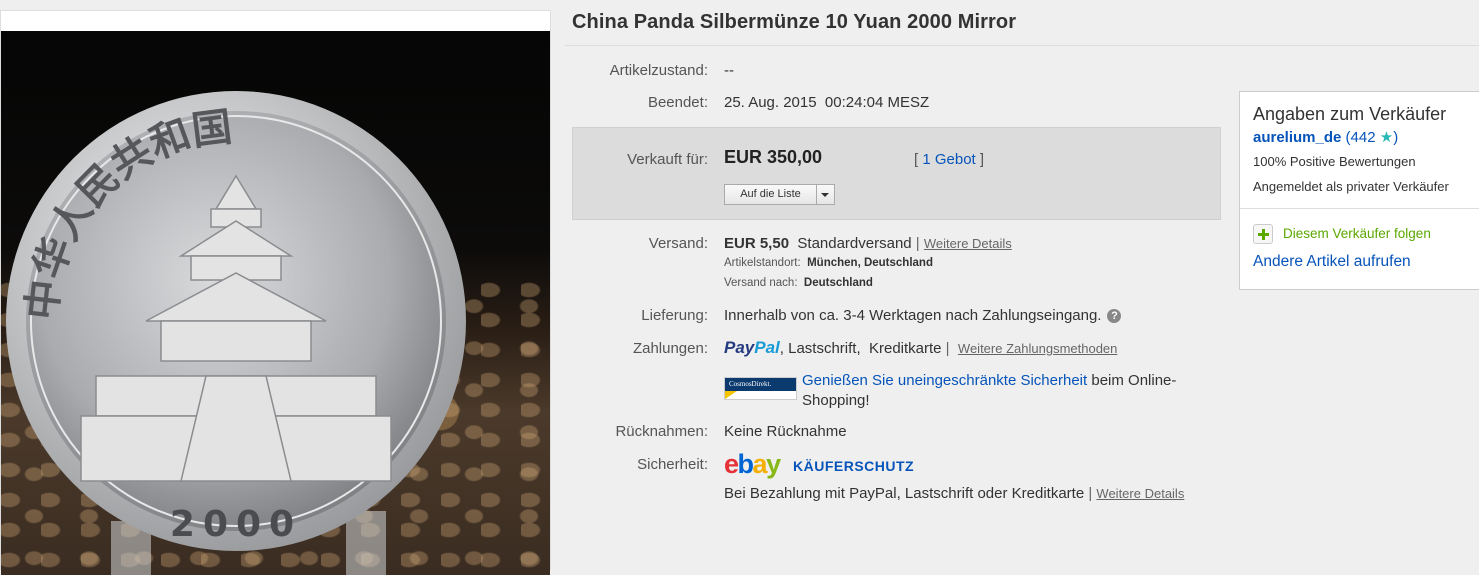 The height and width of the screenshot is (575, 1479). I want to click on seller-registration: Angemeldet als privater Verkäufer, so click(1351, 186).